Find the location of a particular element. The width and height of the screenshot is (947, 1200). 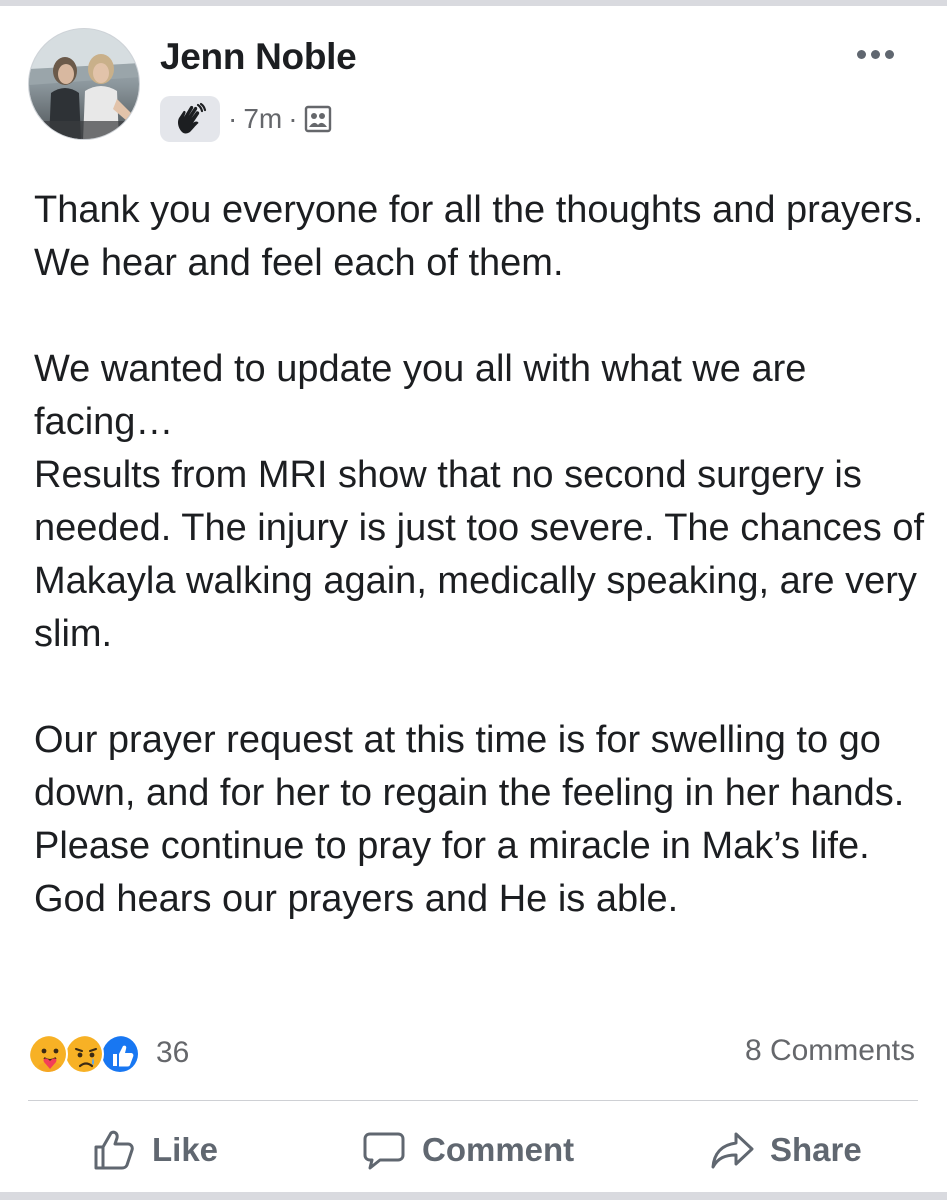

author-name: Jenn Noble is located at coordinates (258, 57).